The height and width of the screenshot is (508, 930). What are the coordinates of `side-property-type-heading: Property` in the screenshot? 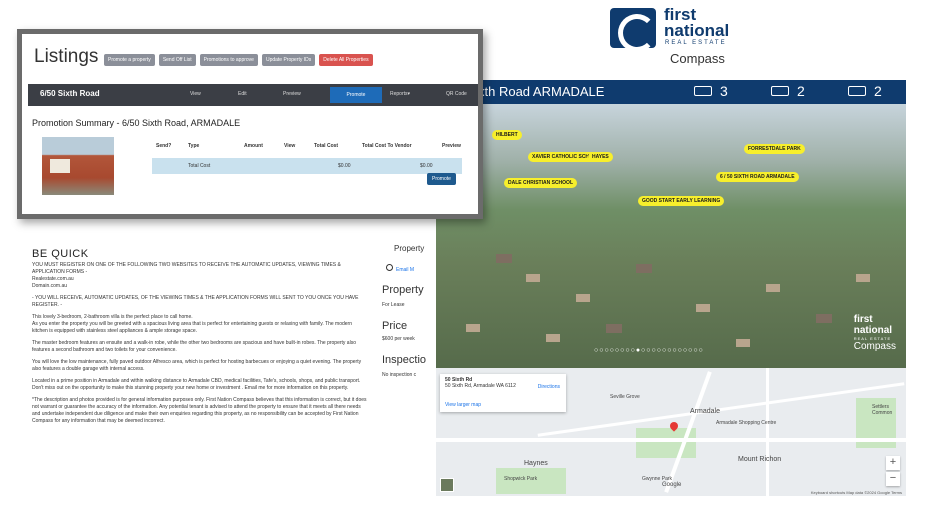 It's located at (403, 290).